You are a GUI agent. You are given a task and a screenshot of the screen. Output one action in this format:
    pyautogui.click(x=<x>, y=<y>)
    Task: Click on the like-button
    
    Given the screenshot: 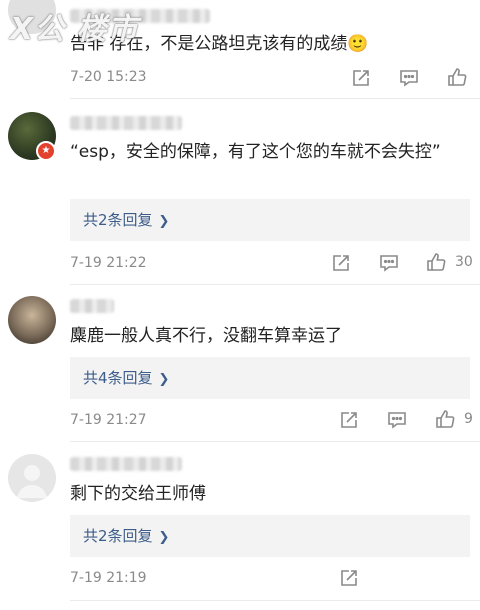 What is the action you would take?
    pyautogui.click(x=457, y=77)
    